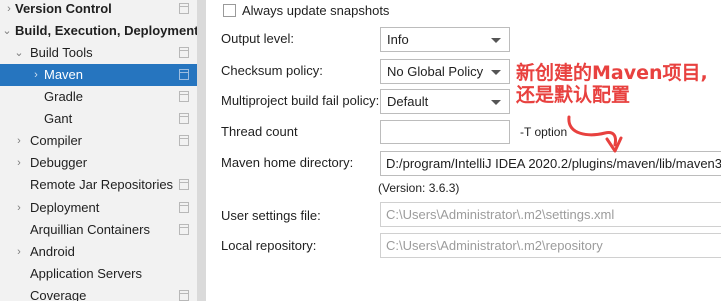  Describe the element at coordinates (544, 132) in the screenshot. I see `thread-count-hint: -T option` at that location.